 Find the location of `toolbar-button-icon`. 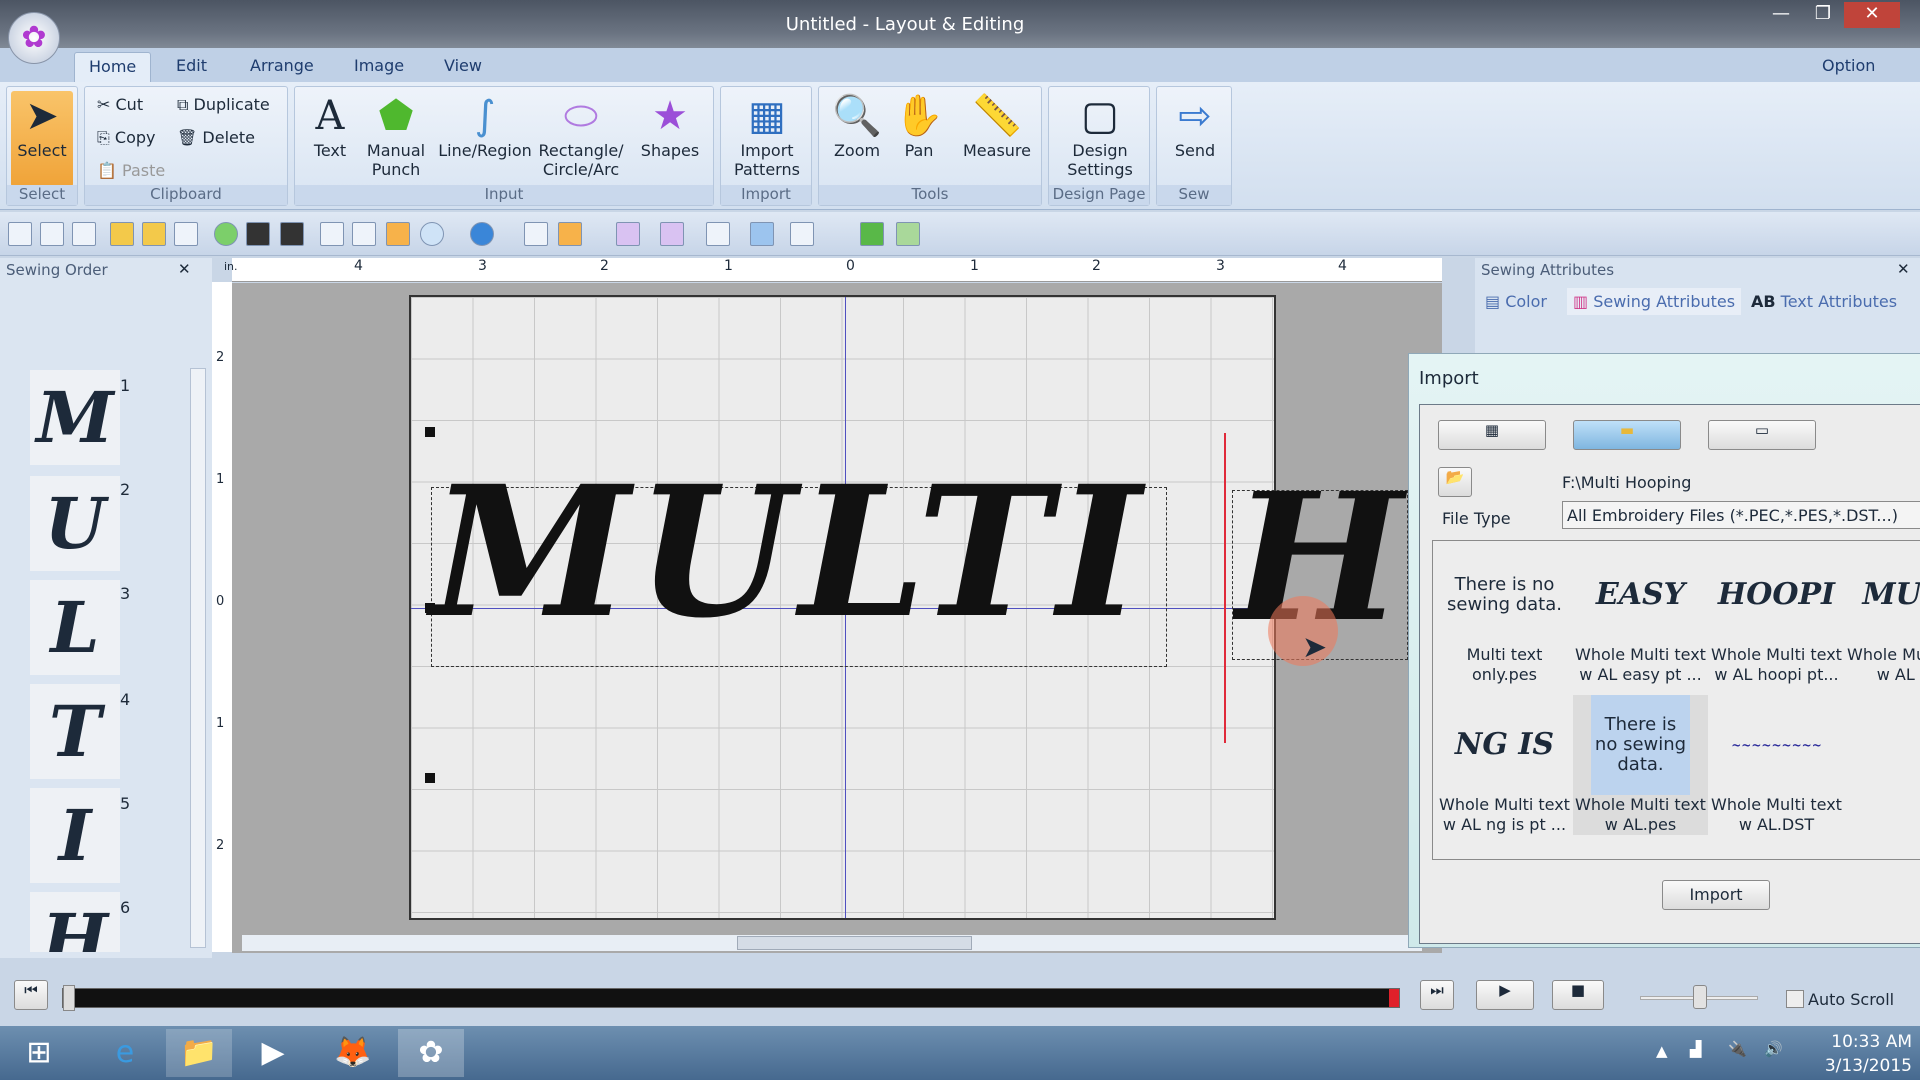

toolbar-button-icon is located at coordinates (20, 234).